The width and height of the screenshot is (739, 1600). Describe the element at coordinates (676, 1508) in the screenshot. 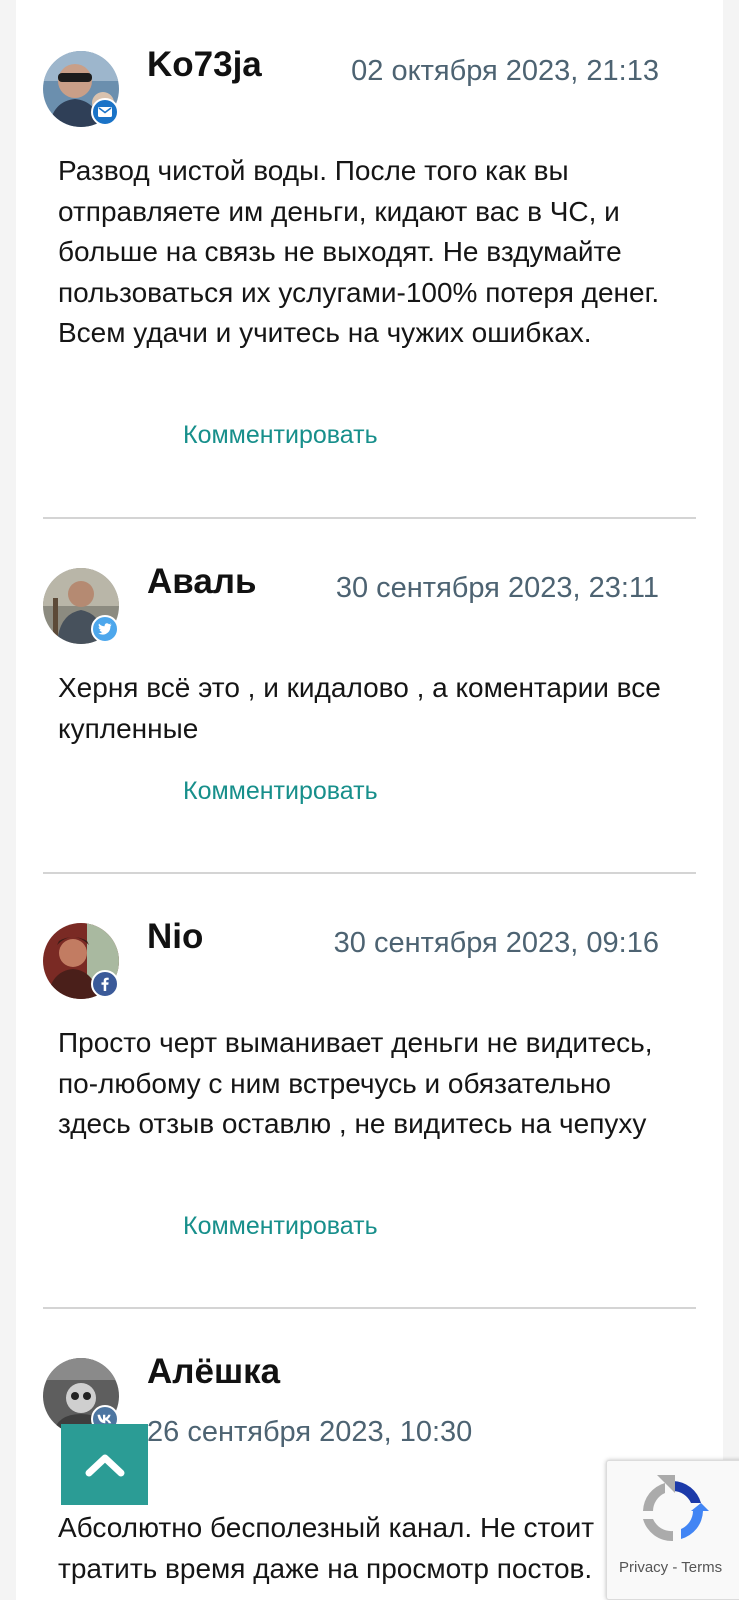

I see `recaptcha-logo-icon` at that location.